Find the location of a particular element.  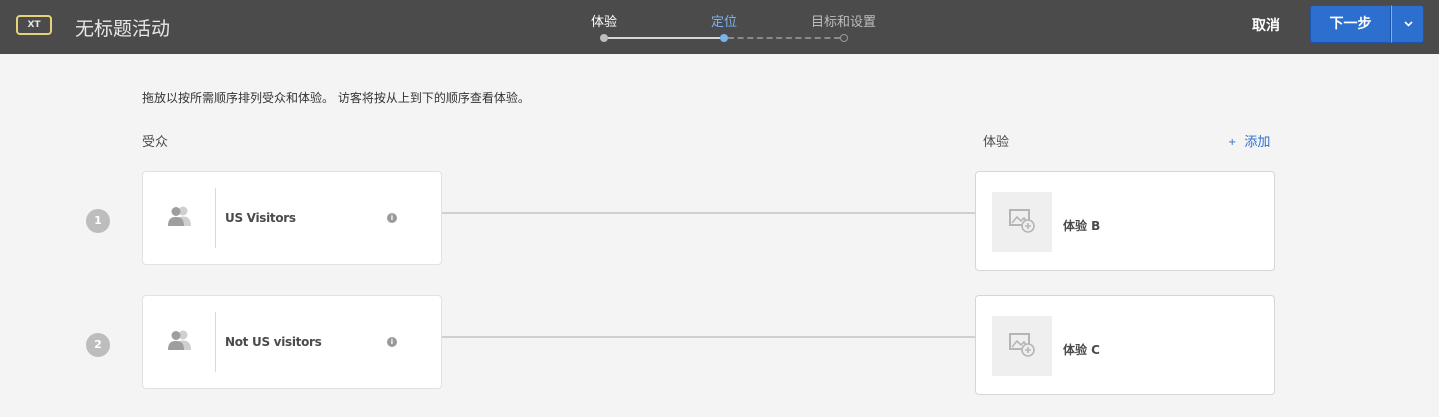

top-bar: XT 无标题活动 体验 定位 目标和设置 取消 下一步 is located at coordinates (719, 27).